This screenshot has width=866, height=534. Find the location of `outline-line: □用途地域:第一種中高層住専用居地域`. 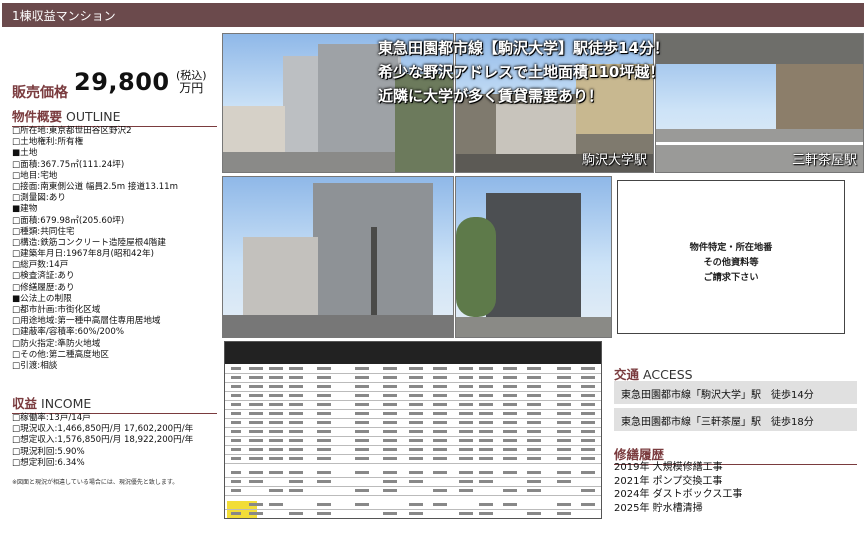

outline-line: □用途地域:第一種中高層住専用居地域 is located at coordinates (86, 321).